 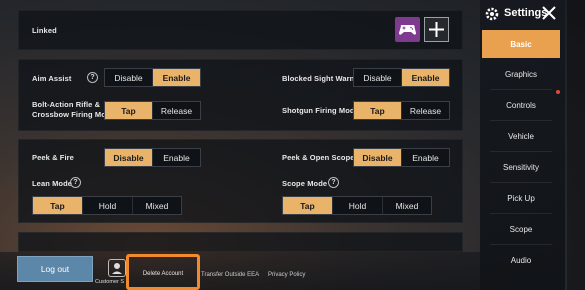 What do you see at coordinates (157, 205) in the screenshot?
I see `lean-mode-mixed: Mixed` at bounding box center [157, 205].